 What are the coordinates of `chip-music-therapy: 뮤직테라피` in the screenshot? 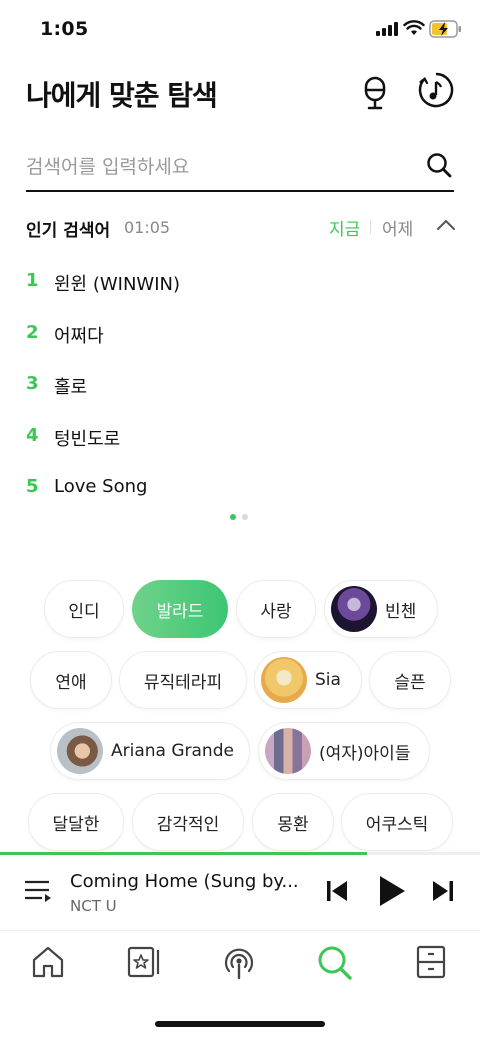 It's located at (183, 680).